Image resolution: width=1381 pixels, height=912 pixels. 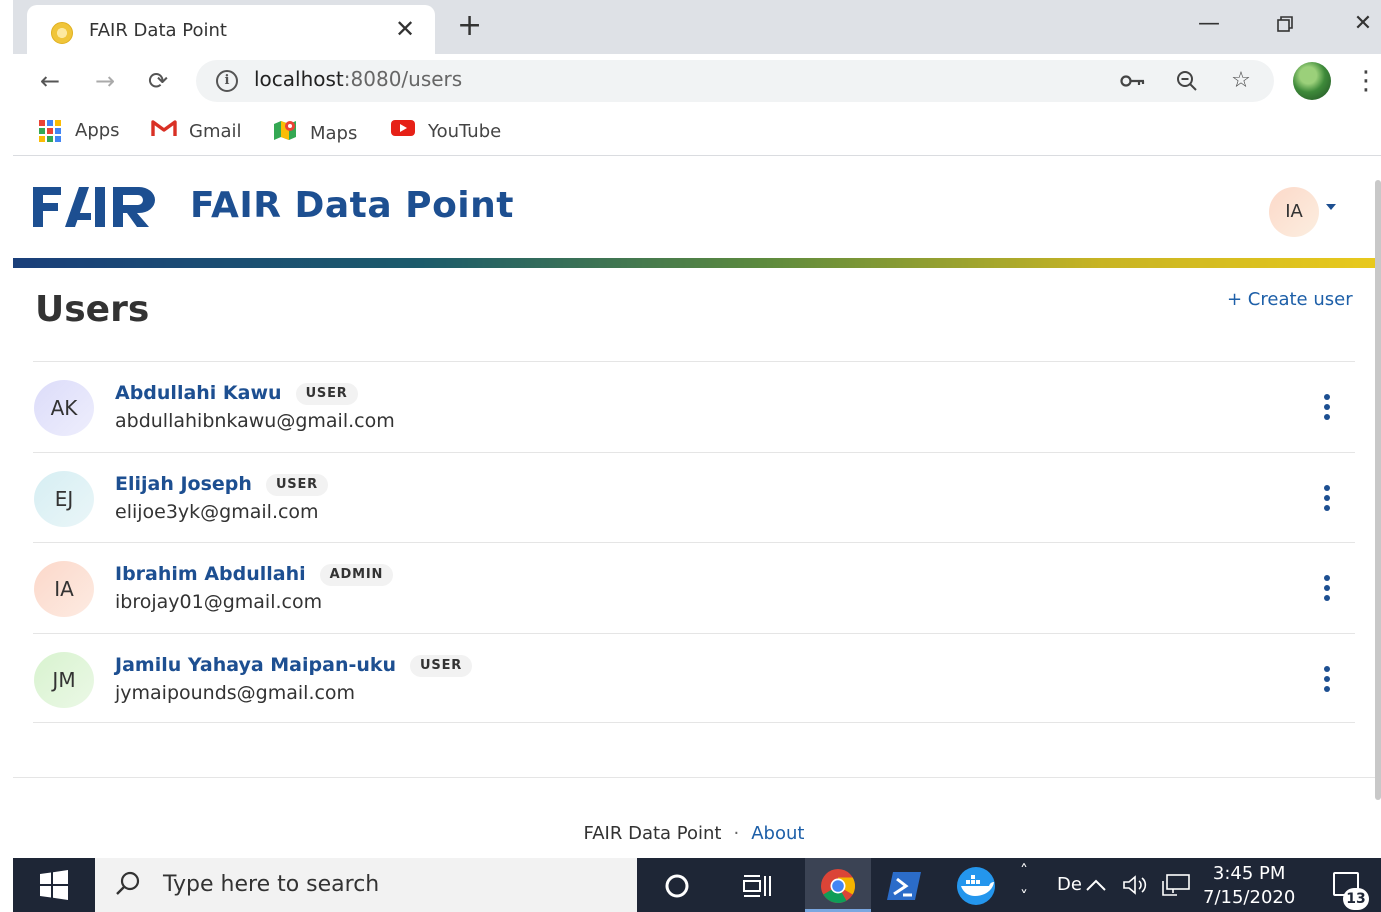 I want to click on footer-brand: FAIR Data Point, so click(x=652, y=833).